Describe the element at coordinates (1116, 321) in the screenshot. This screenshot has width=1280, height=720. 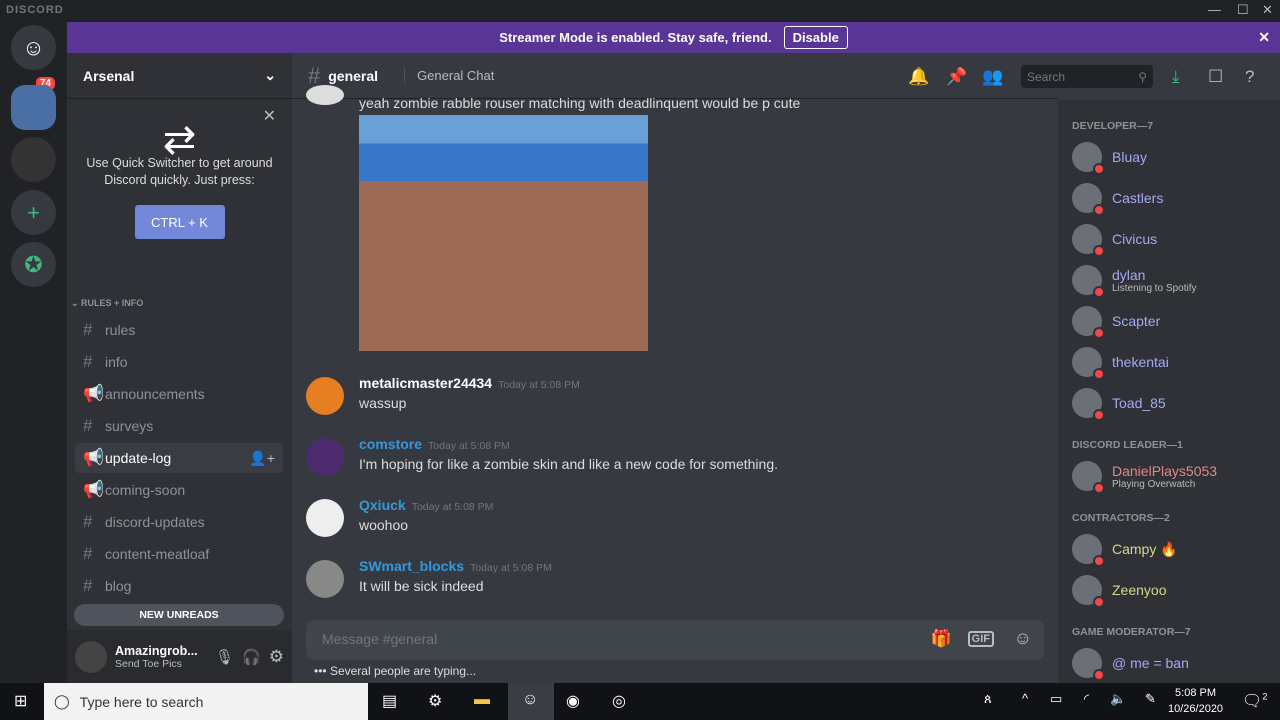
I see `member-item: Scapter` at that location.